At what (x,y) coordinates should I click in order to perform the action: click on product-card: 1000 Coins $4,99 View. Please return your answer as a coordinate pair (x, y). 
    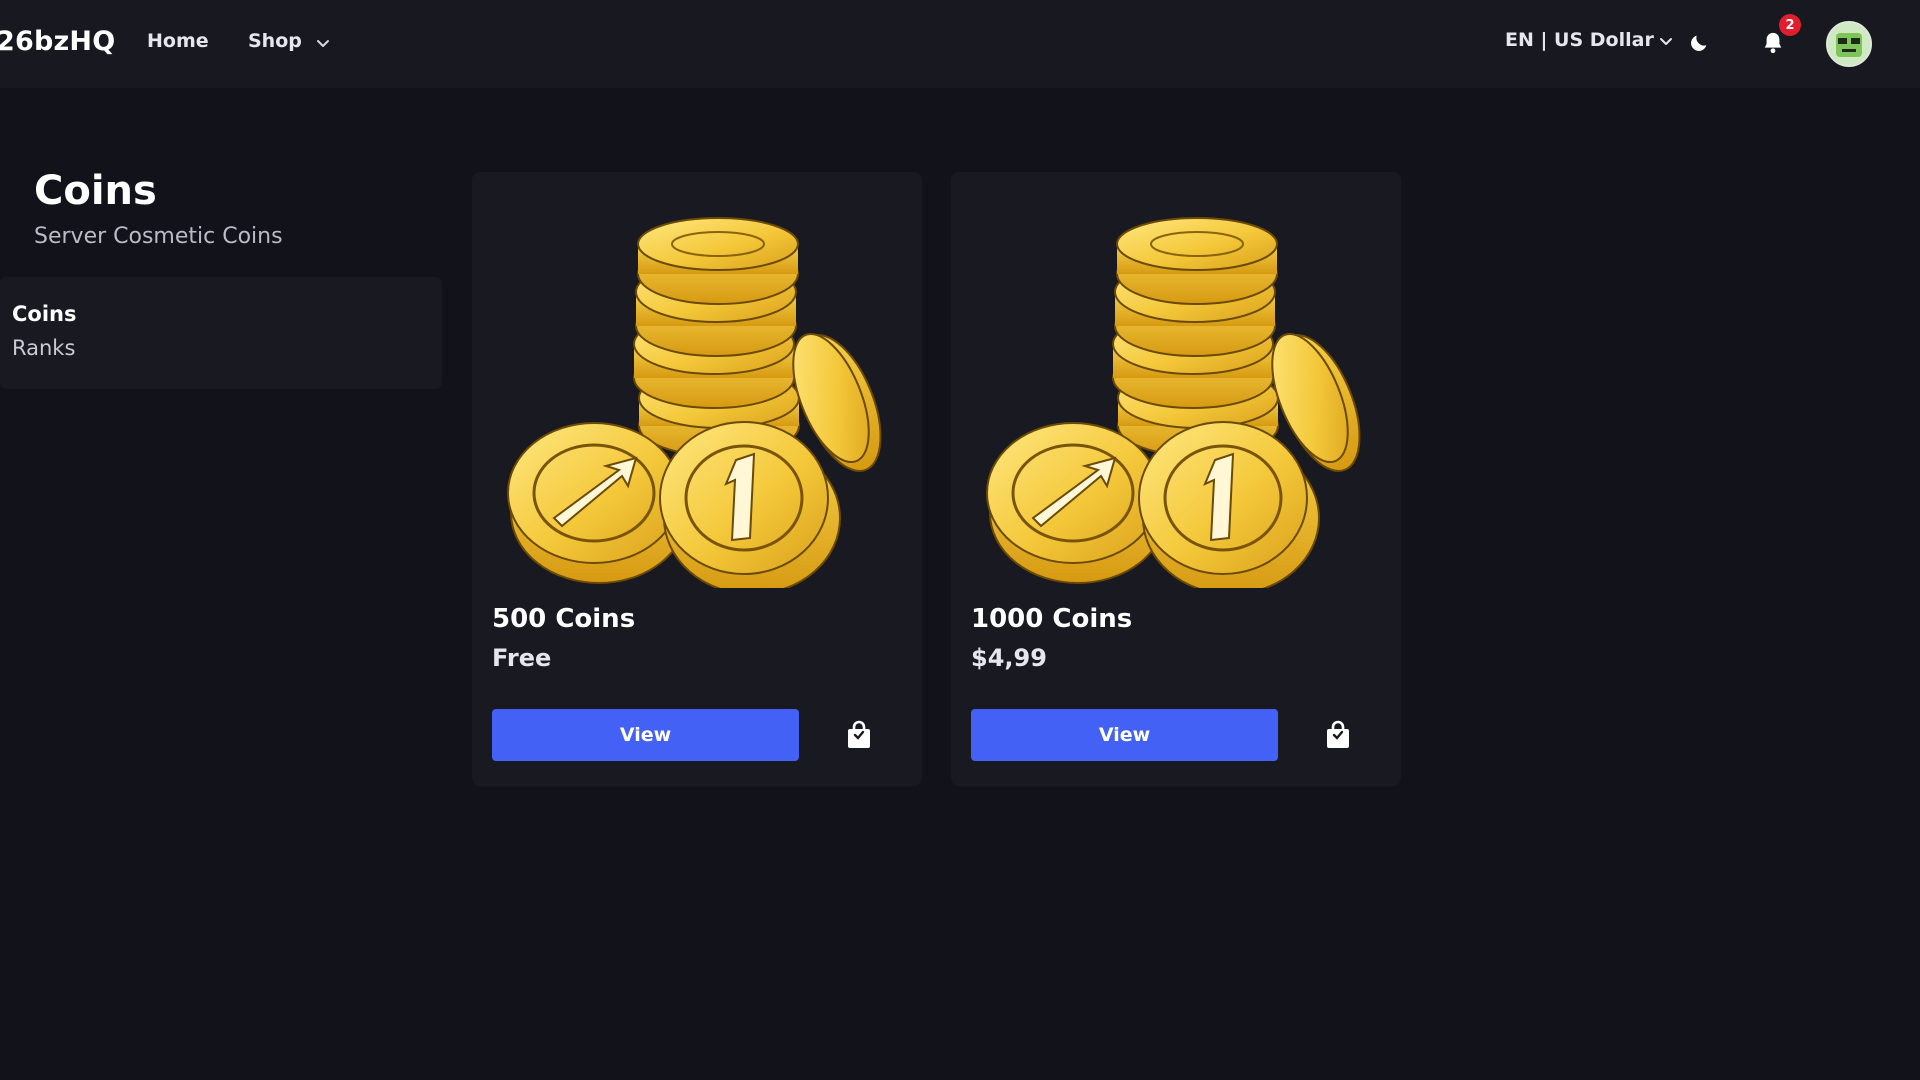
    Looking at the image, I should click on (1176, 479).